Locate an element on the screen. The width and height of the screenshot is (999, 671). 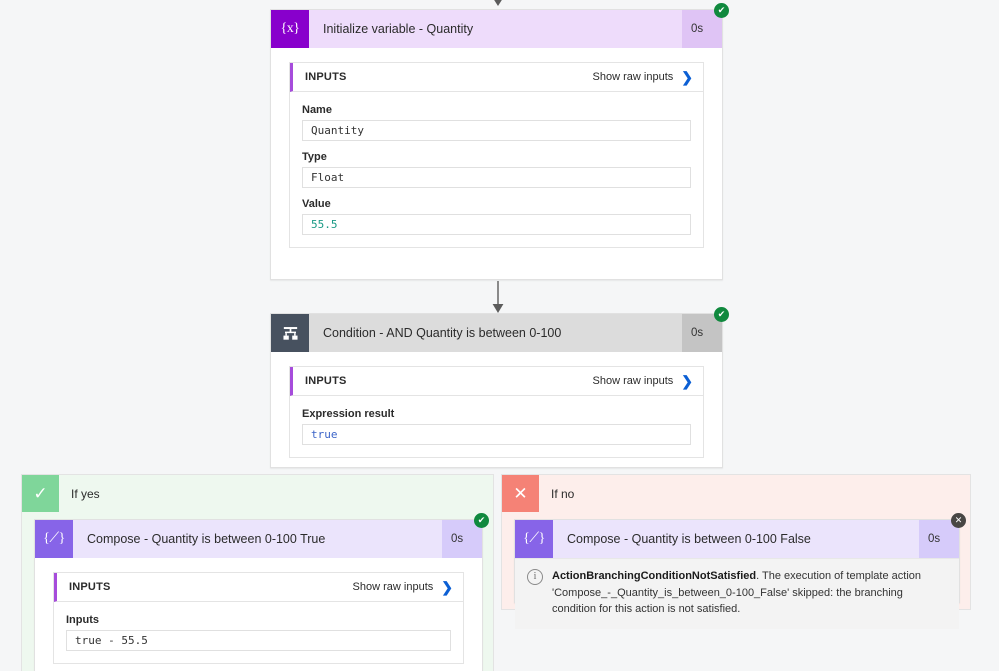
close-icon: ✕ is located at coordinates (520, 493).